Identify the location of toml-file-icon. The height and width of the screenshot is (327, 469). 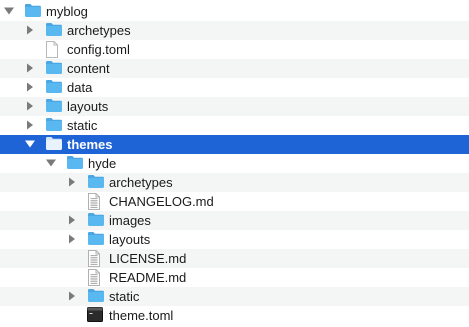
(54, 49).